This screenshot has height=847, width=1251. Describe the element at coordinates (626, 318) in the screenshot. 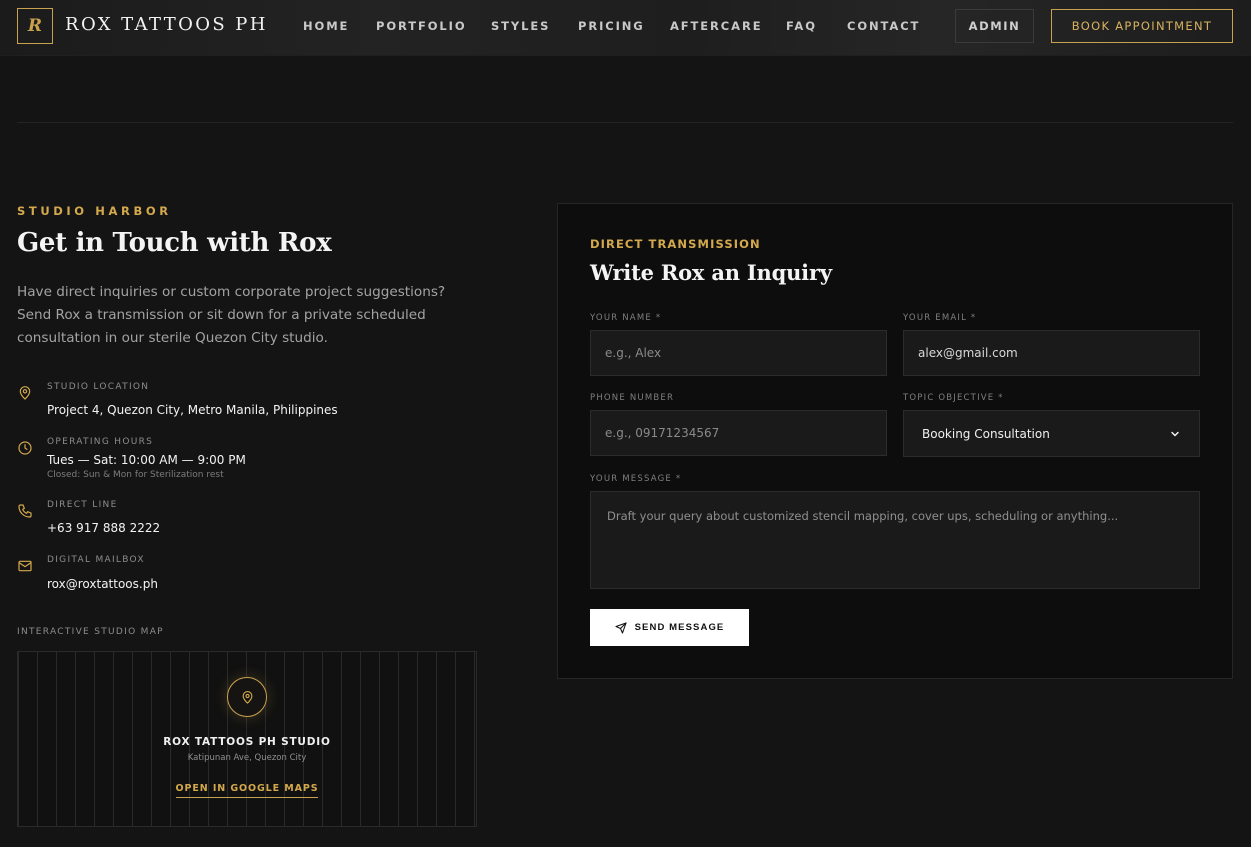

I see `name-label: YOUR NAME *` at that location.